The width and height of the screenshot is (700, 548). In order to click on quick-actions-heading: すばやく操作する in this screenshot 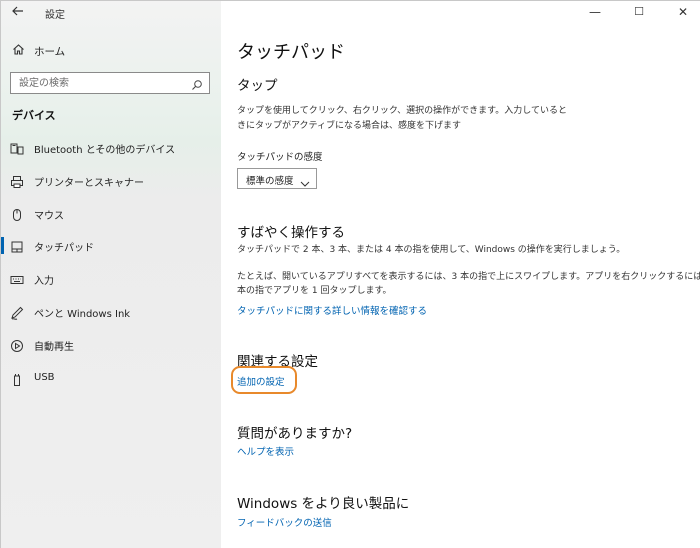, I will do `click(291, 233)`.